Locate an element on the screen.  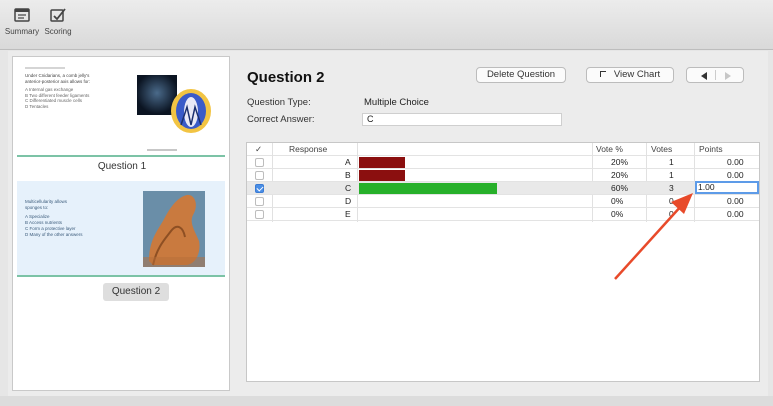
slide-2-option-d: D Many of the other answers is located at coordinates (54, 234).